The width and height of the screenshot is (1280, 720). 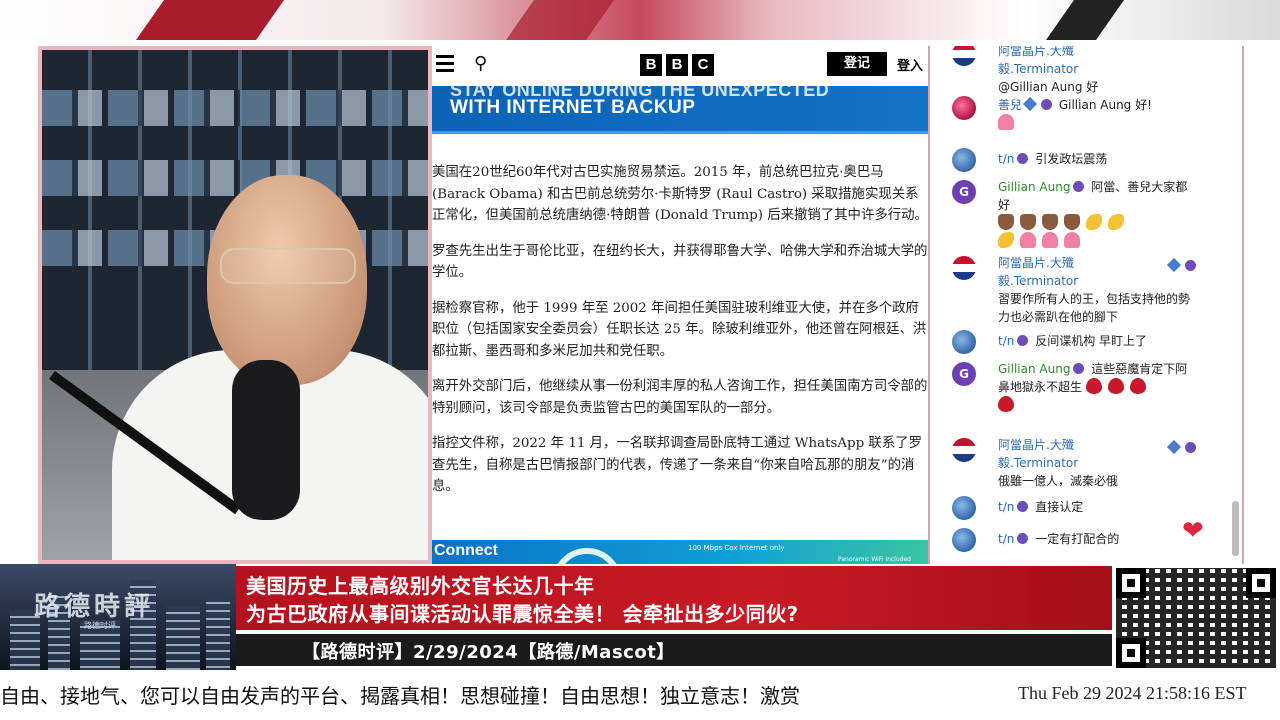 I want to click on heart-reaction-icon: ❤, so click(x=1193, y=531).